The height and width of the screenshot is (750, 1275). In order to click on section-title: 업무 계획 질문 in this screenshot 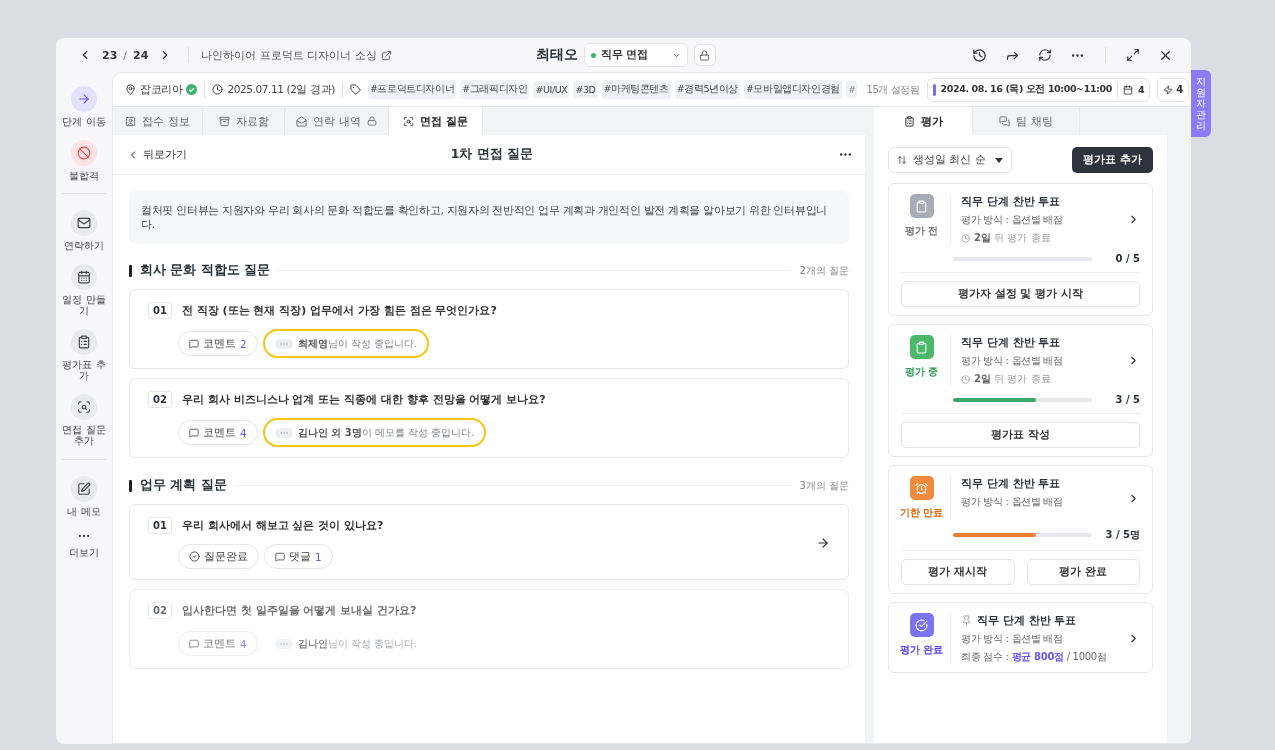, I will do `click(183, 486)`.